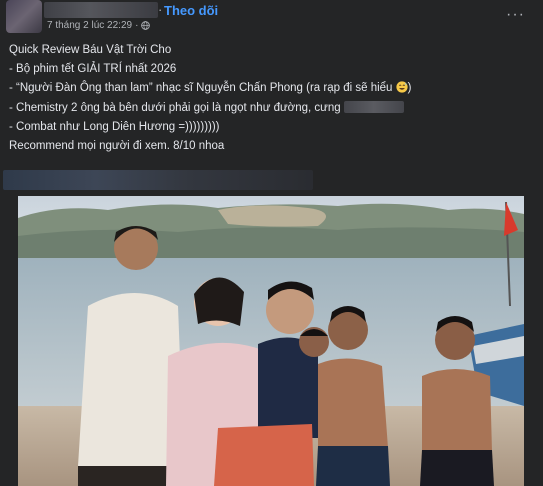 The image size is (543, 486). What do you see at coordinates (89, 25) in the screenshot?
I see `timestamp: 7 tháng 2 lúc 22:29` at bounding box center [89, 25].